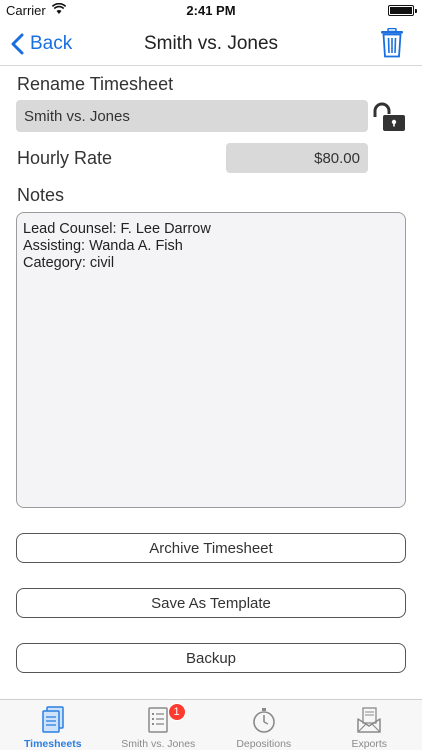  Describe the element at coordinates (211, 44) in the screenshot. I see `navigation-bar: Back Smith vs. Jones` at that location.